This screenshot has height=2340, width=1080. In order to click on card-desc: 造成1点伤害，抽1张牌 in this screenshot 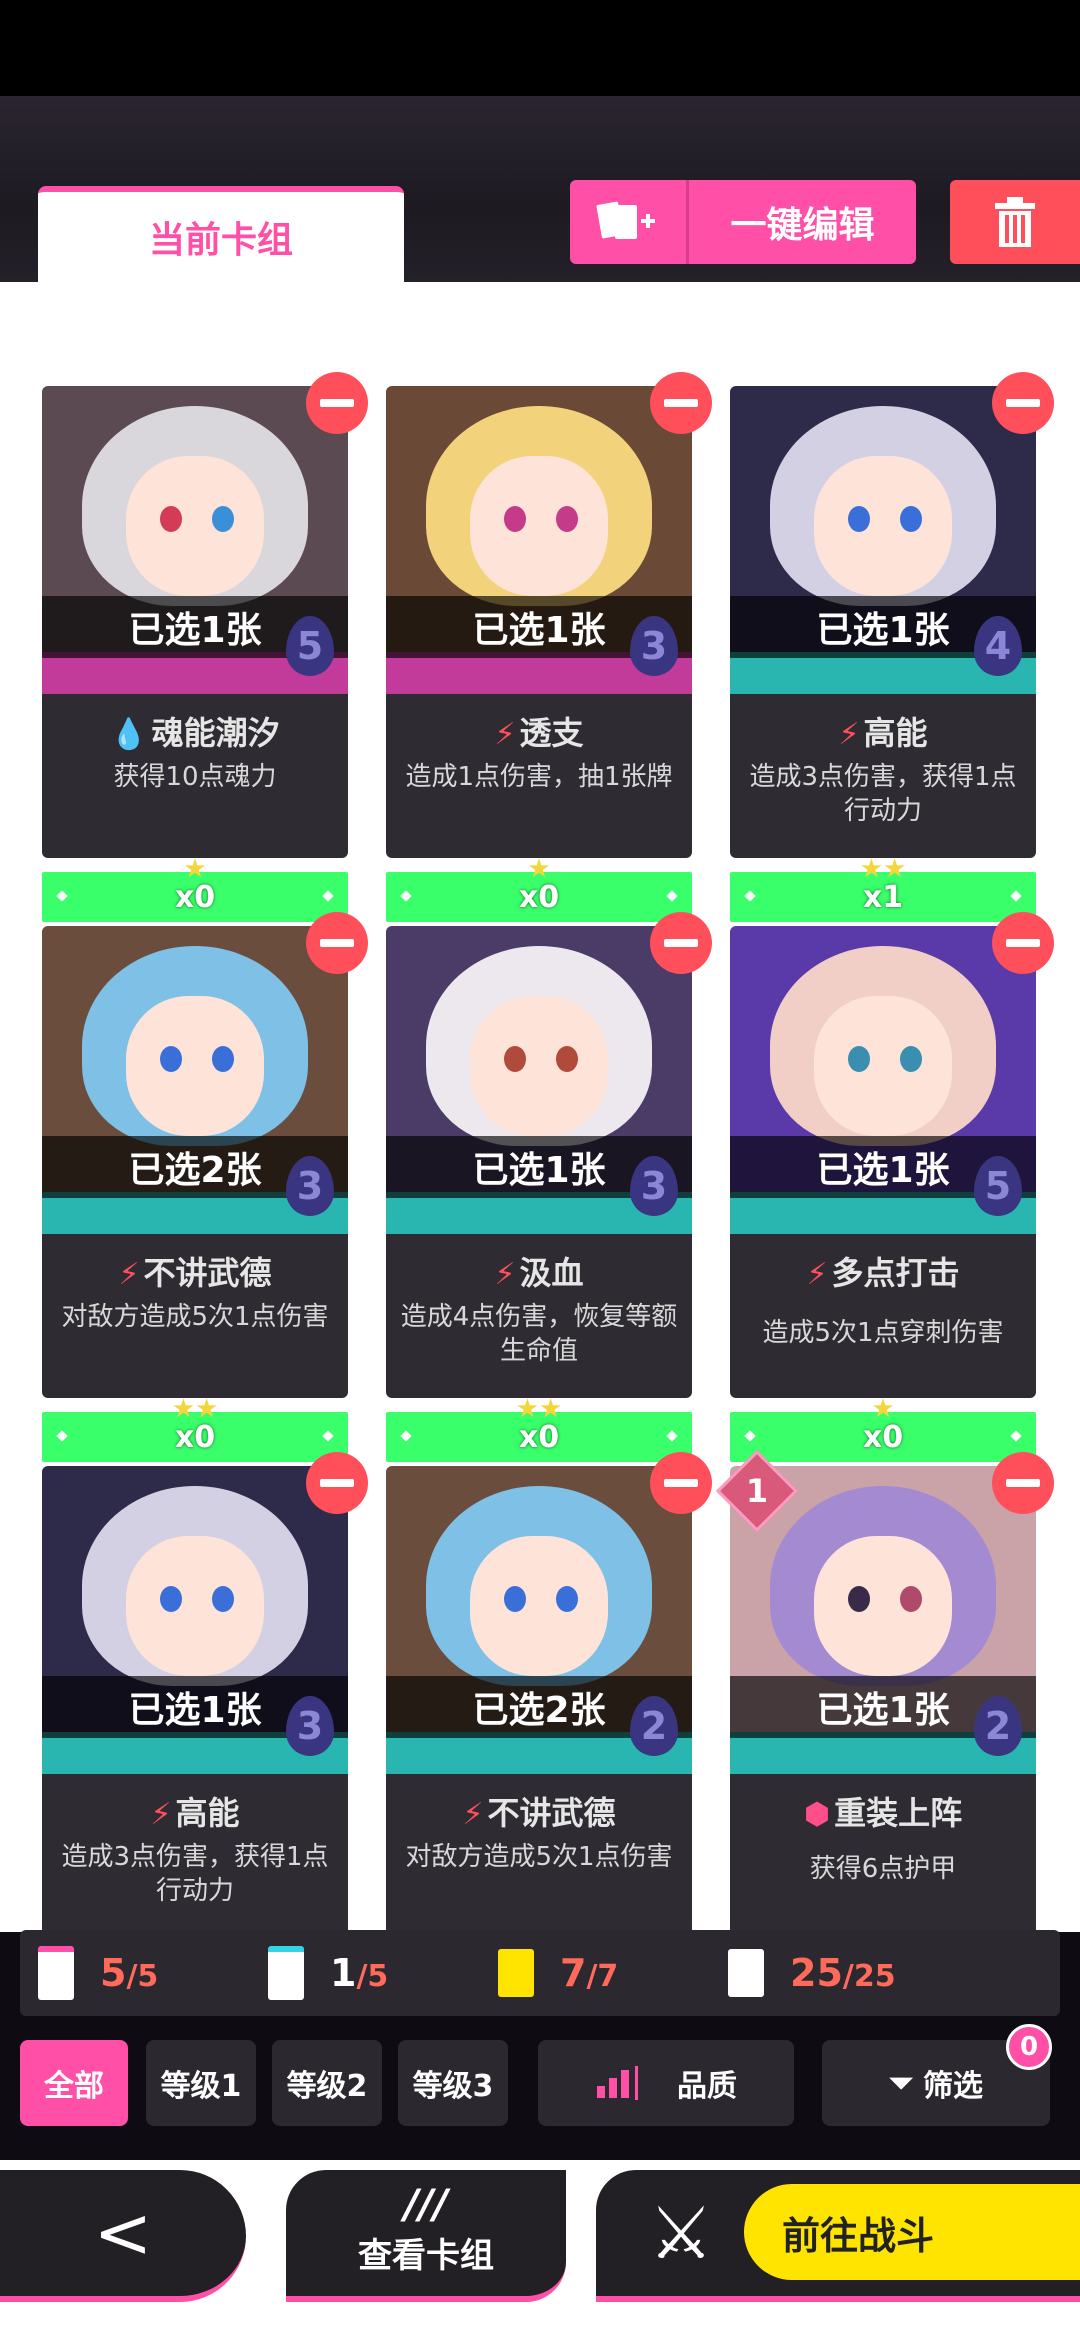, I will do `click(539, 777)`.